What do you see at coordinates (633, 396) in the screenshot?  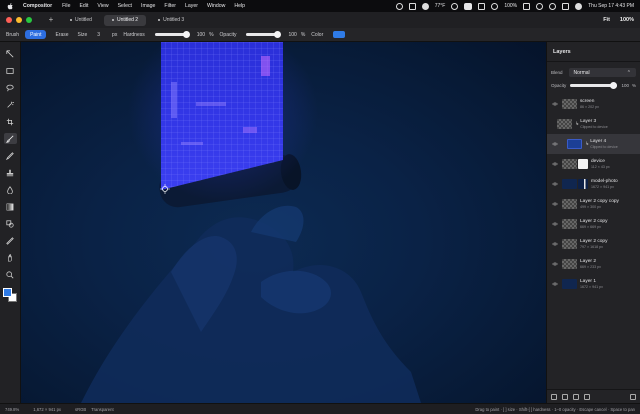 I see `trash-icon` at bounding box center [633, 396].